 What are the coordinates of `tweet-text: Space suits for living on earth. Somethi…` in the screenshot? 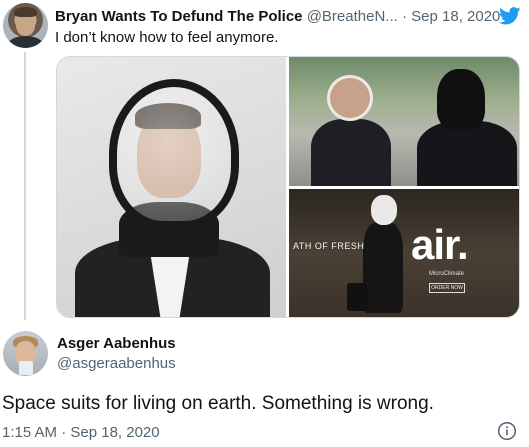 It's located at (218, 403).